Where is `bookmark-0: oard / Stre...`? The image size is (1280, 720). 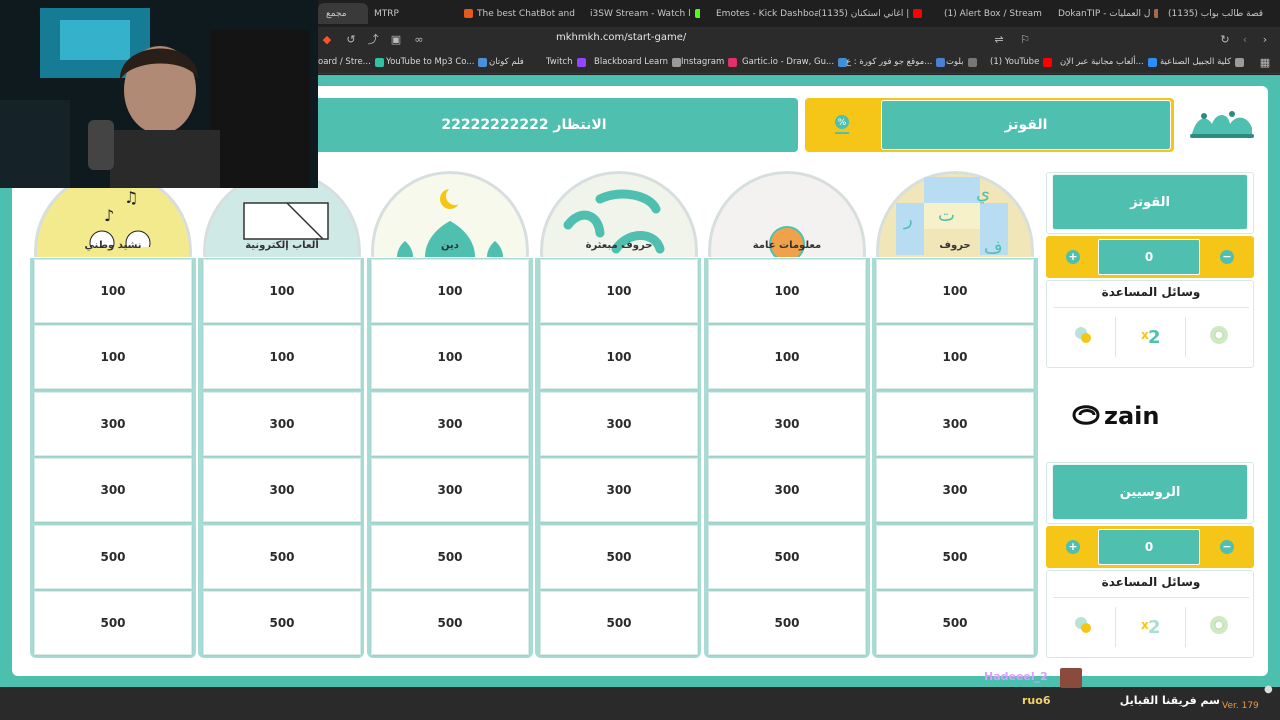
bookmark-0: oard / Stre... is located at coordinates (351, 62).